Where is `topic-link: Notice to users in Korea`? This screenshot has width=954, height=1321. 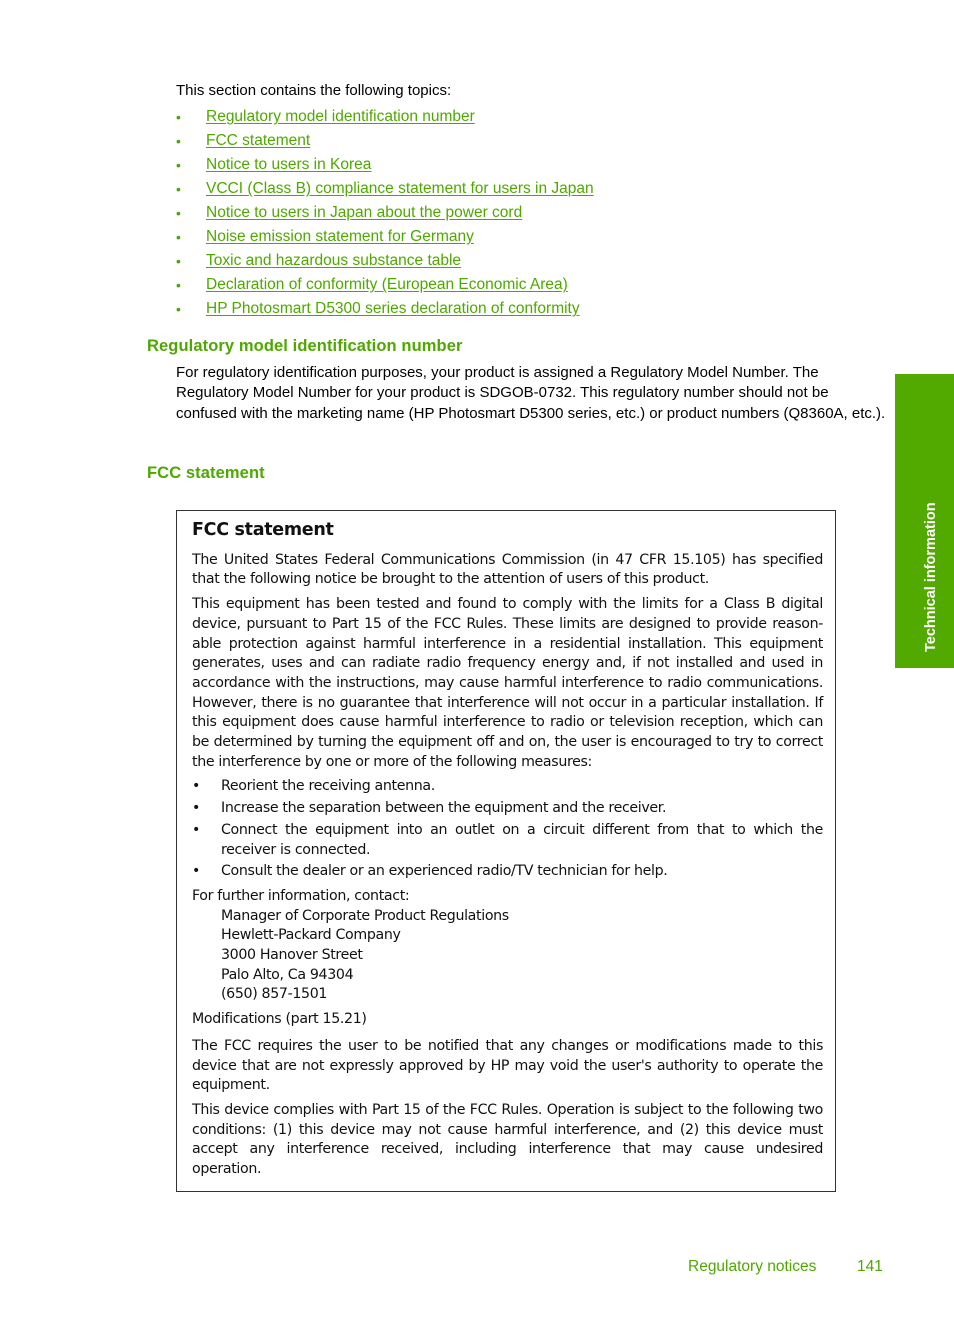 topic-link: Notice to users in Korea is located at coordinates (288, 165).